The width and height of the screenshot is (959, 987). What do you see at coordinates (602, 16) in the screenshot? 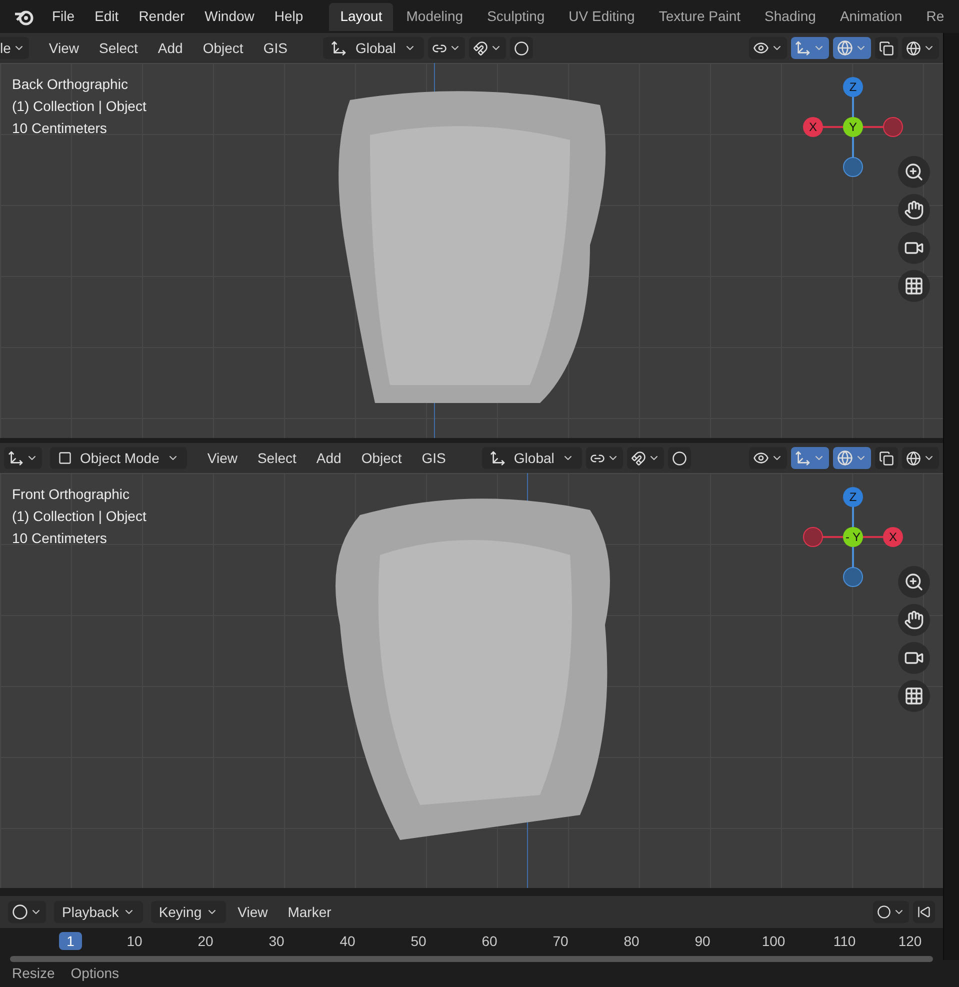
I see `workspace-tab: UV Editing` at bounding box center [602, 16].